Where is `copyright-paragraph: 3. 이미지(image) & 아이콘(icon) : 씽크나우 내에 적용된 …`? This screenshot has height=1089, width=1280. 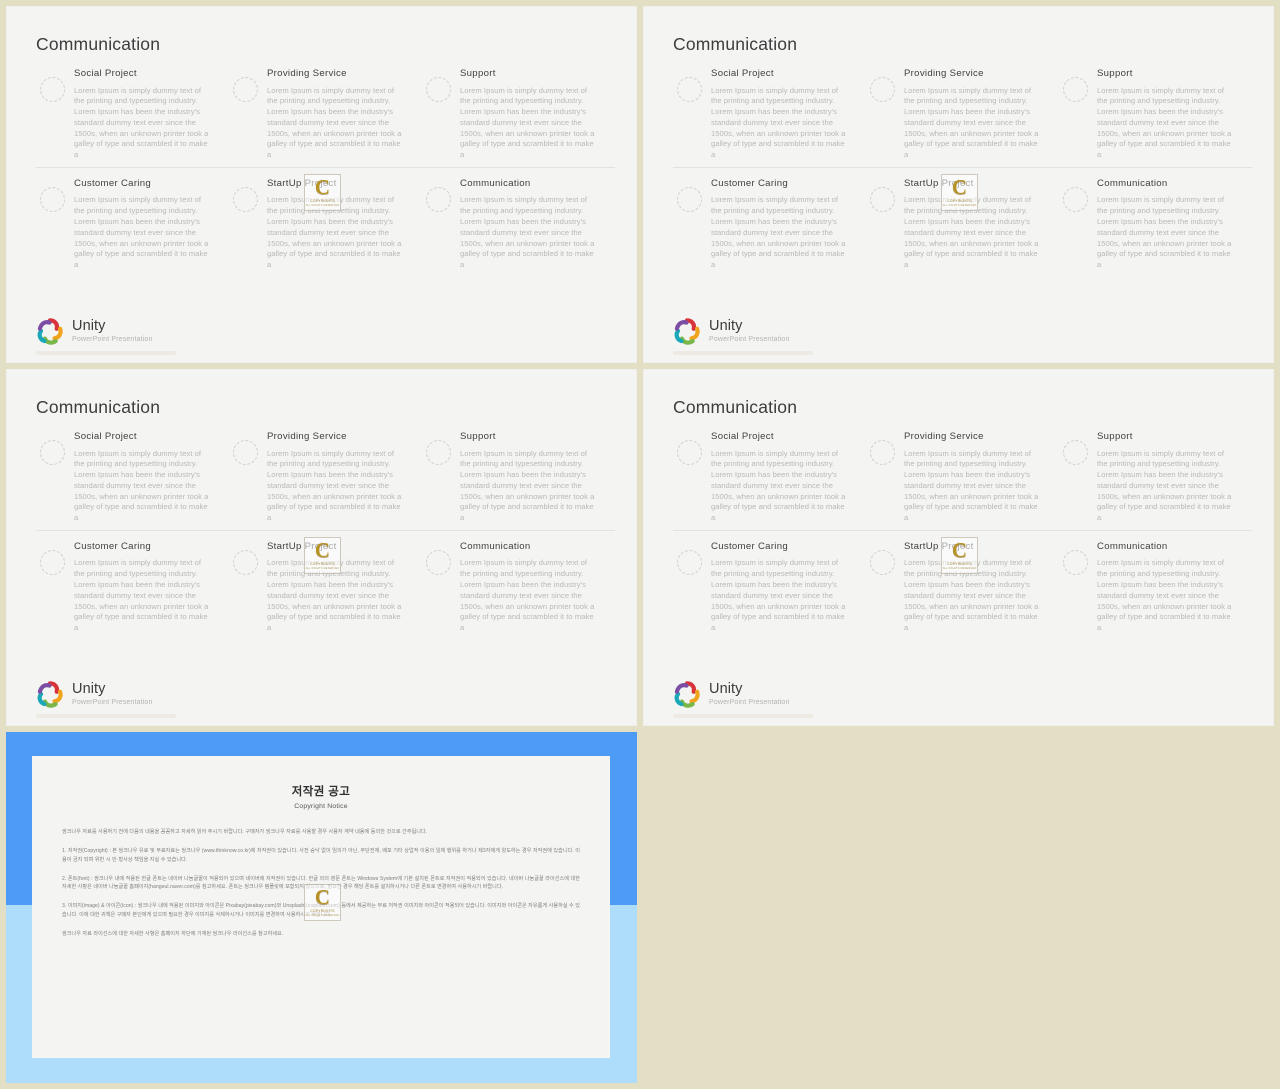
copyright-paragraph: 3. 이미지(image) & 아이콘(icon) : 씽크나우 내에 적용된 … is located at coordinates (321, 910).